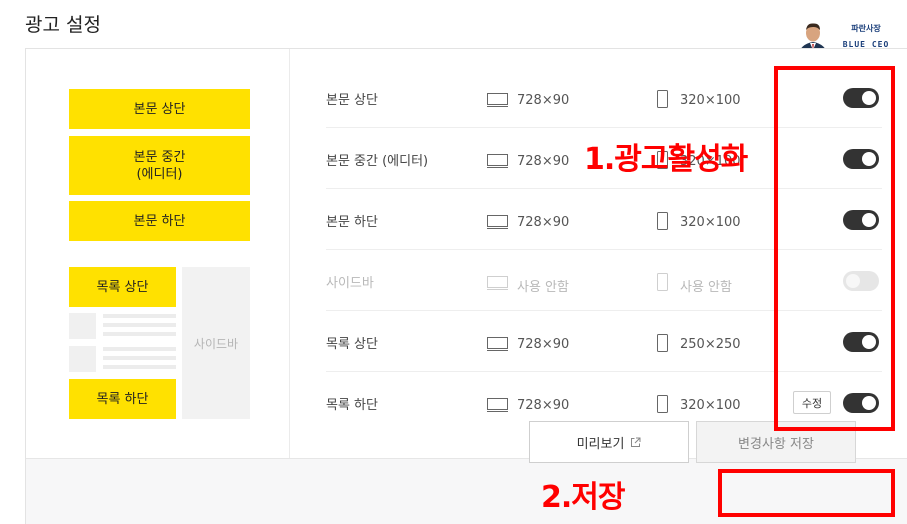 Image resolution: width=907 pixels, height=524 pixels. What do you see at coordinates (583, 497) in the screenshot?
I see `annotation-step2: 2.저장` at bounding box center [583, 497].